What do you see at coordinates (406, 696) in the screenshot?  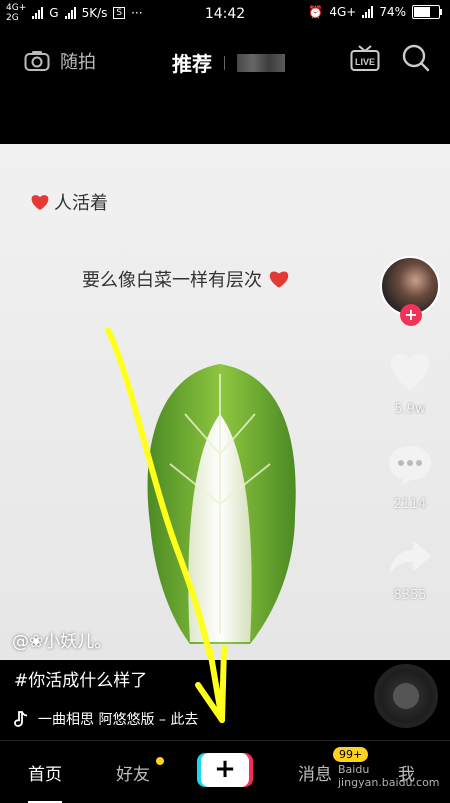 I see `music-disc` at bounding box center [406, 696].